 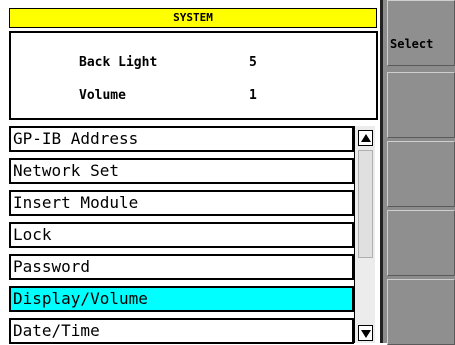 I want to click on menu-scrollbar, so click(x=364, y=234).